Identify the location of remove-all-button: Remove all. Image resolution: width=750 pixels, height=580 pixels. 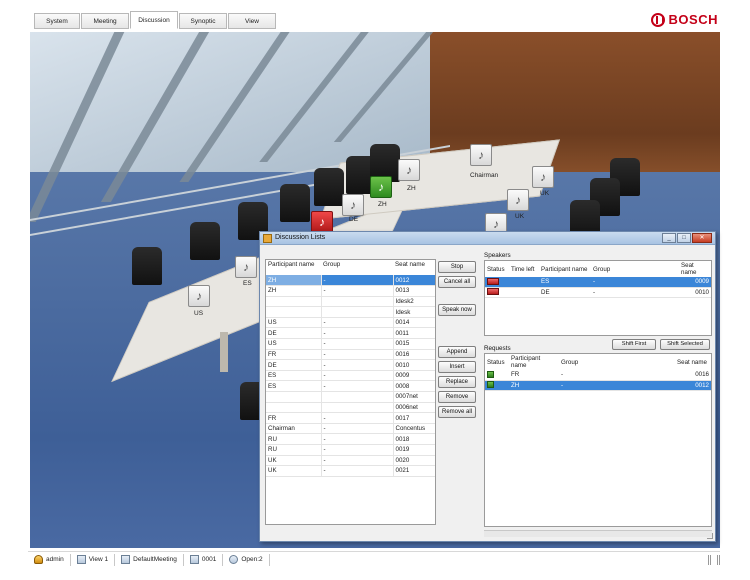
(457, 412).